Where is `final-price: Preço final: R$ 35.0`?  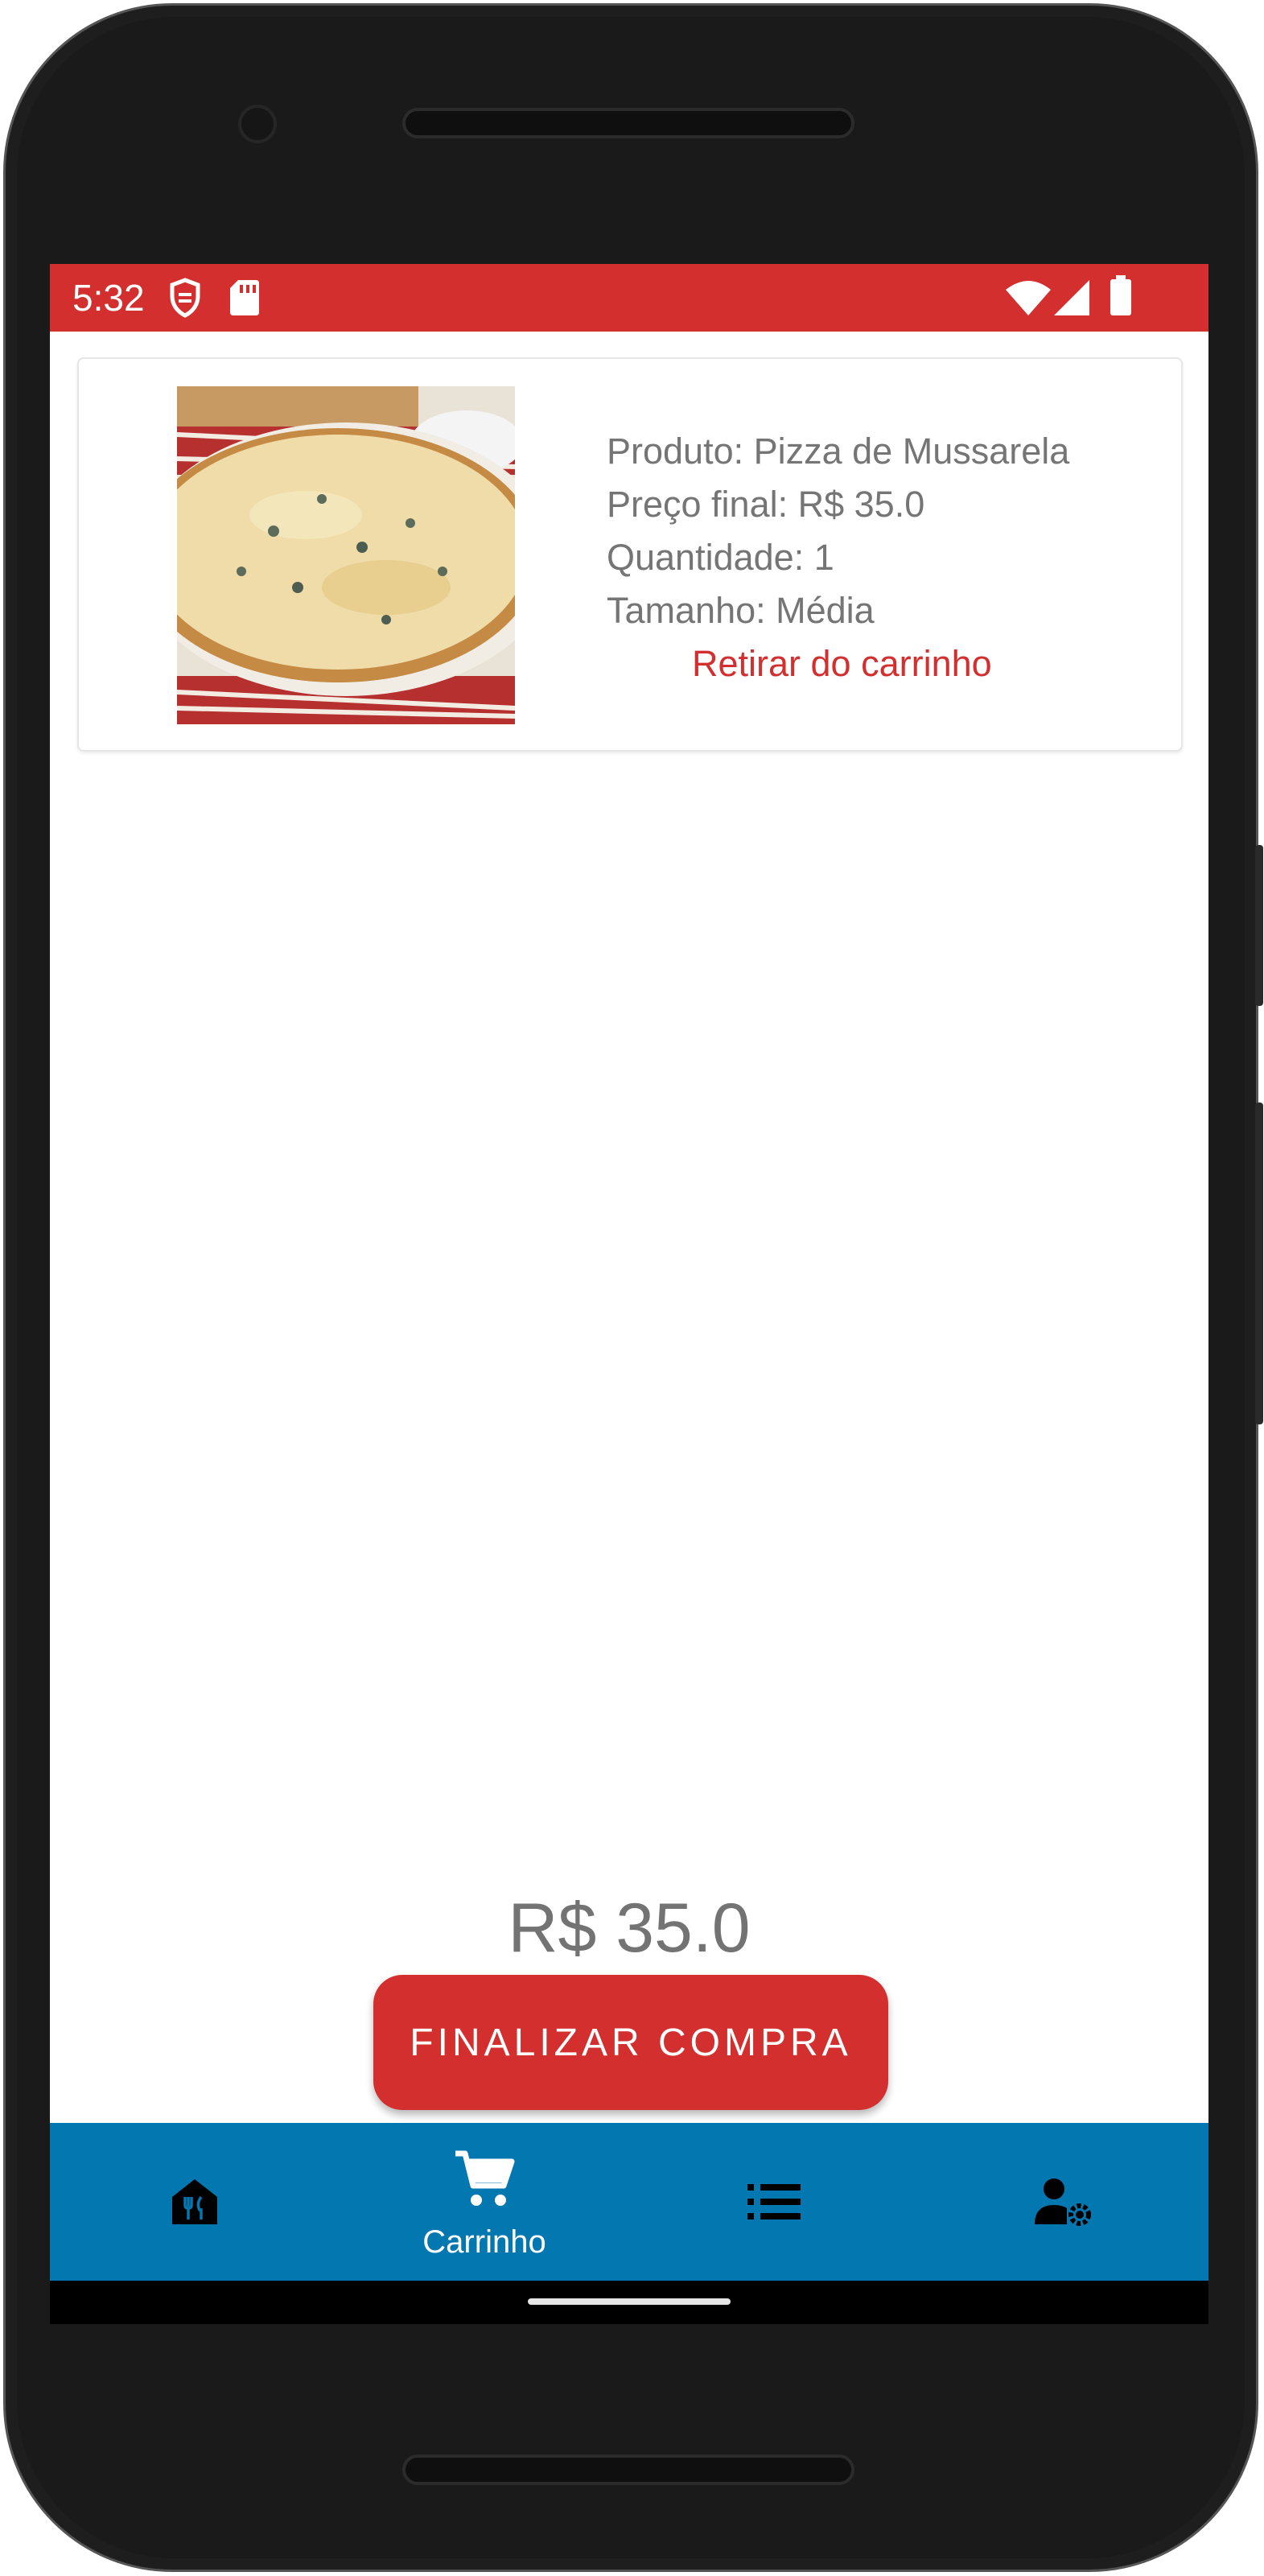 final-price: Preço final: R$ 35.0 is located at coordinates (766, 504).